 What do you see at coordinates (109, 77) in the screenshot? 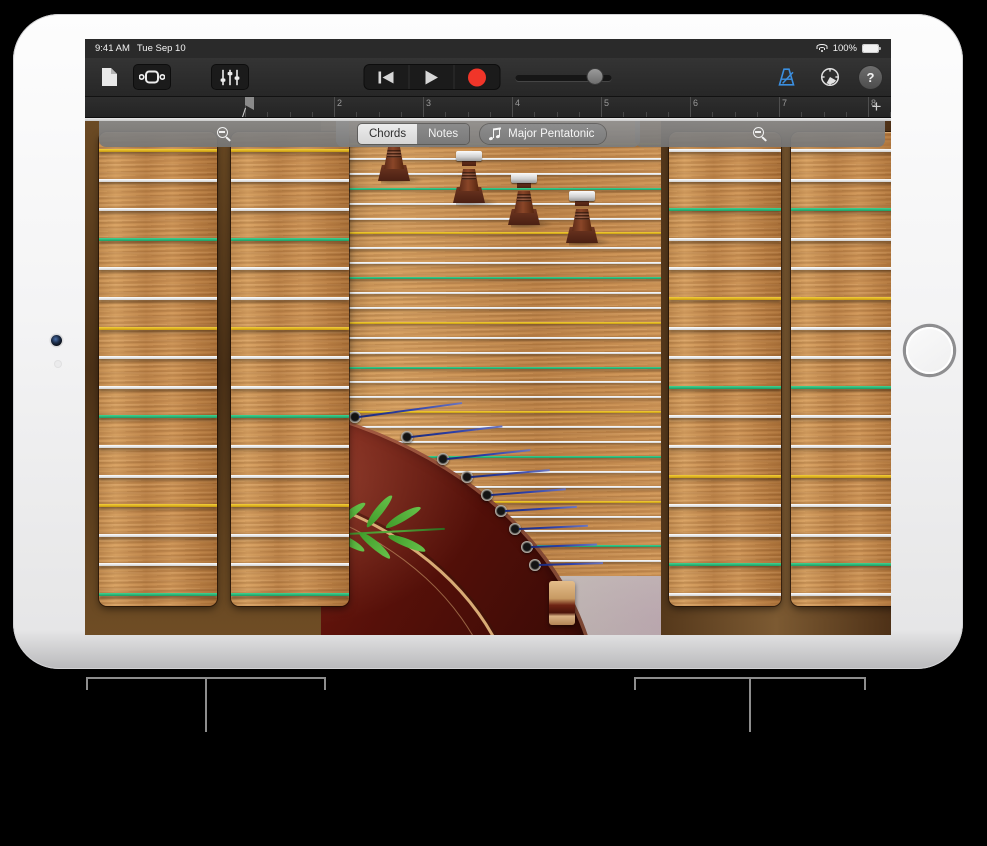
I see `my-songs-button` at bounding box center [109, 77].